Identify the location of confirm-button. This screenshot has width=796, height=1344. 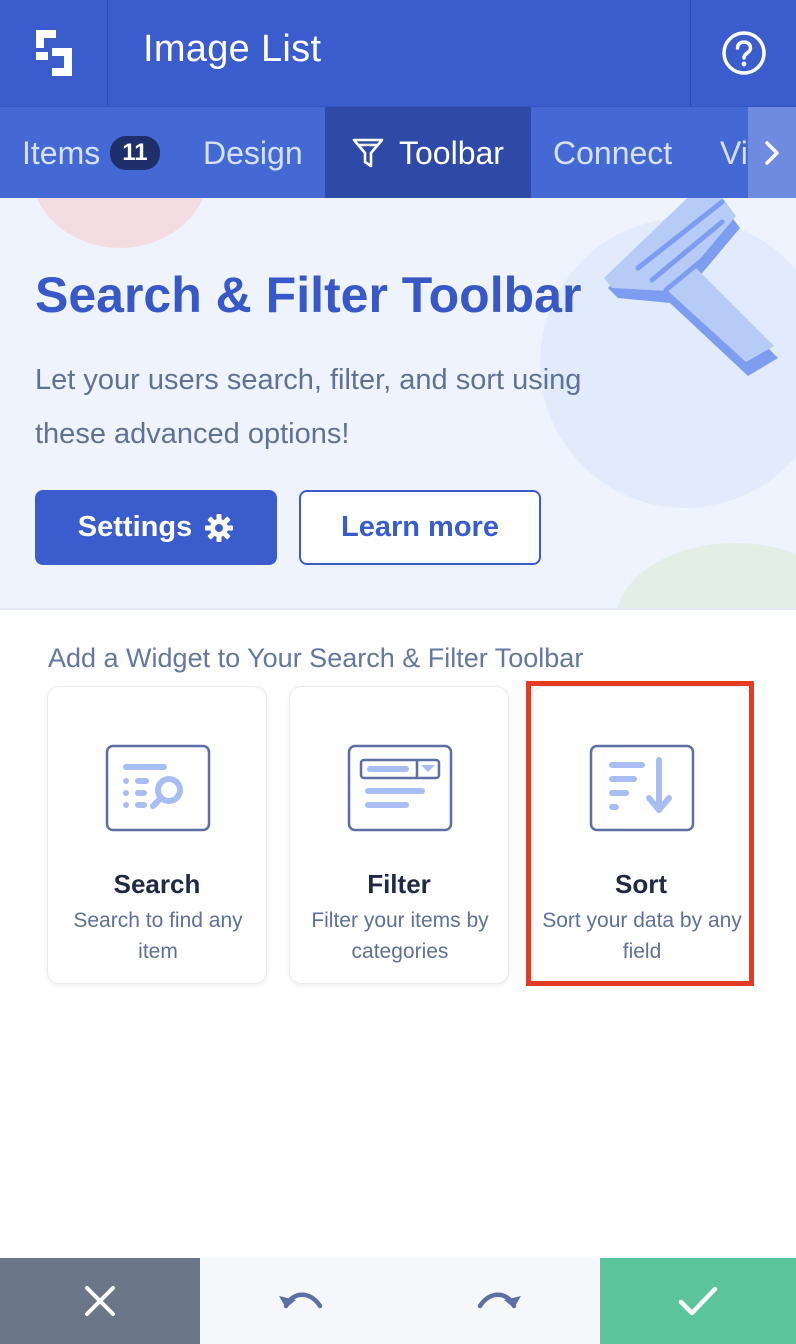
(698, 1301).